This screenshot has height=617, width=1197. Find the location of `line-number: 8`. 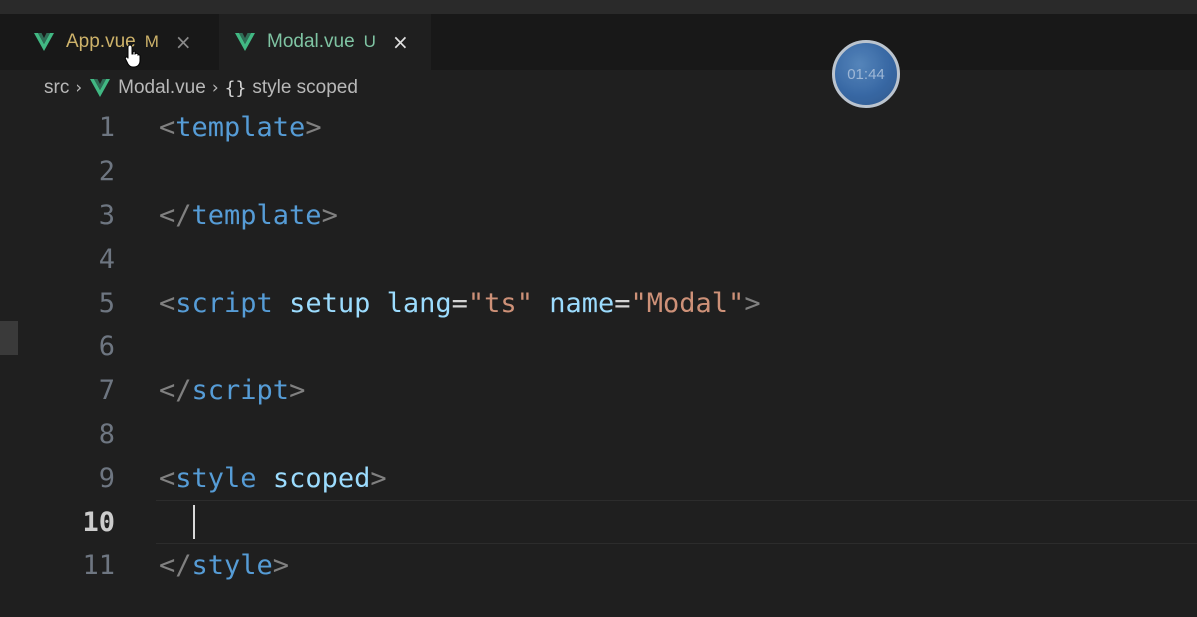

line-number: 8 is located at coordinates (106, 434).